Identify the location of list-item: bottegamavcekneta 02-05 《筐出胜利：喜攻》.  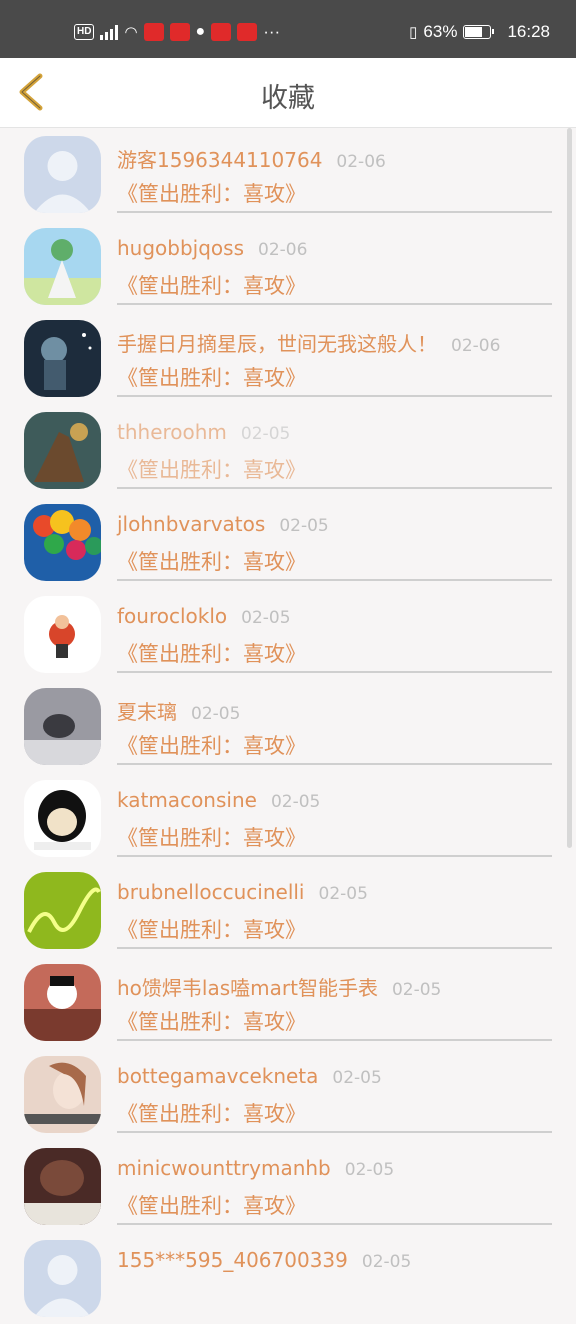
(288, 1094).